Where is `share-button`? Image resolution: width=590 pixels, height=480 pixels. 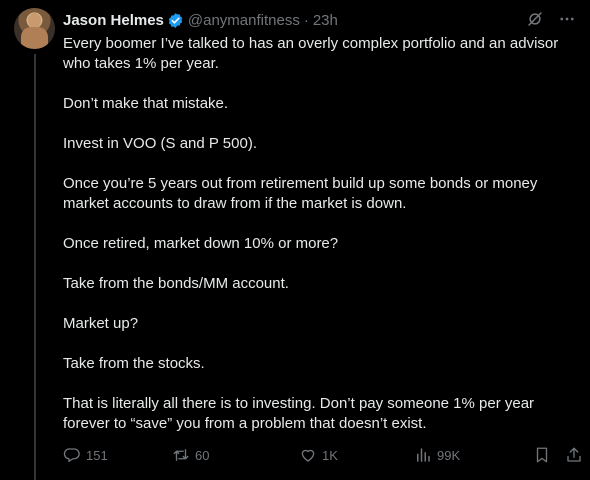 share-button is located at coordinates (574, 455).